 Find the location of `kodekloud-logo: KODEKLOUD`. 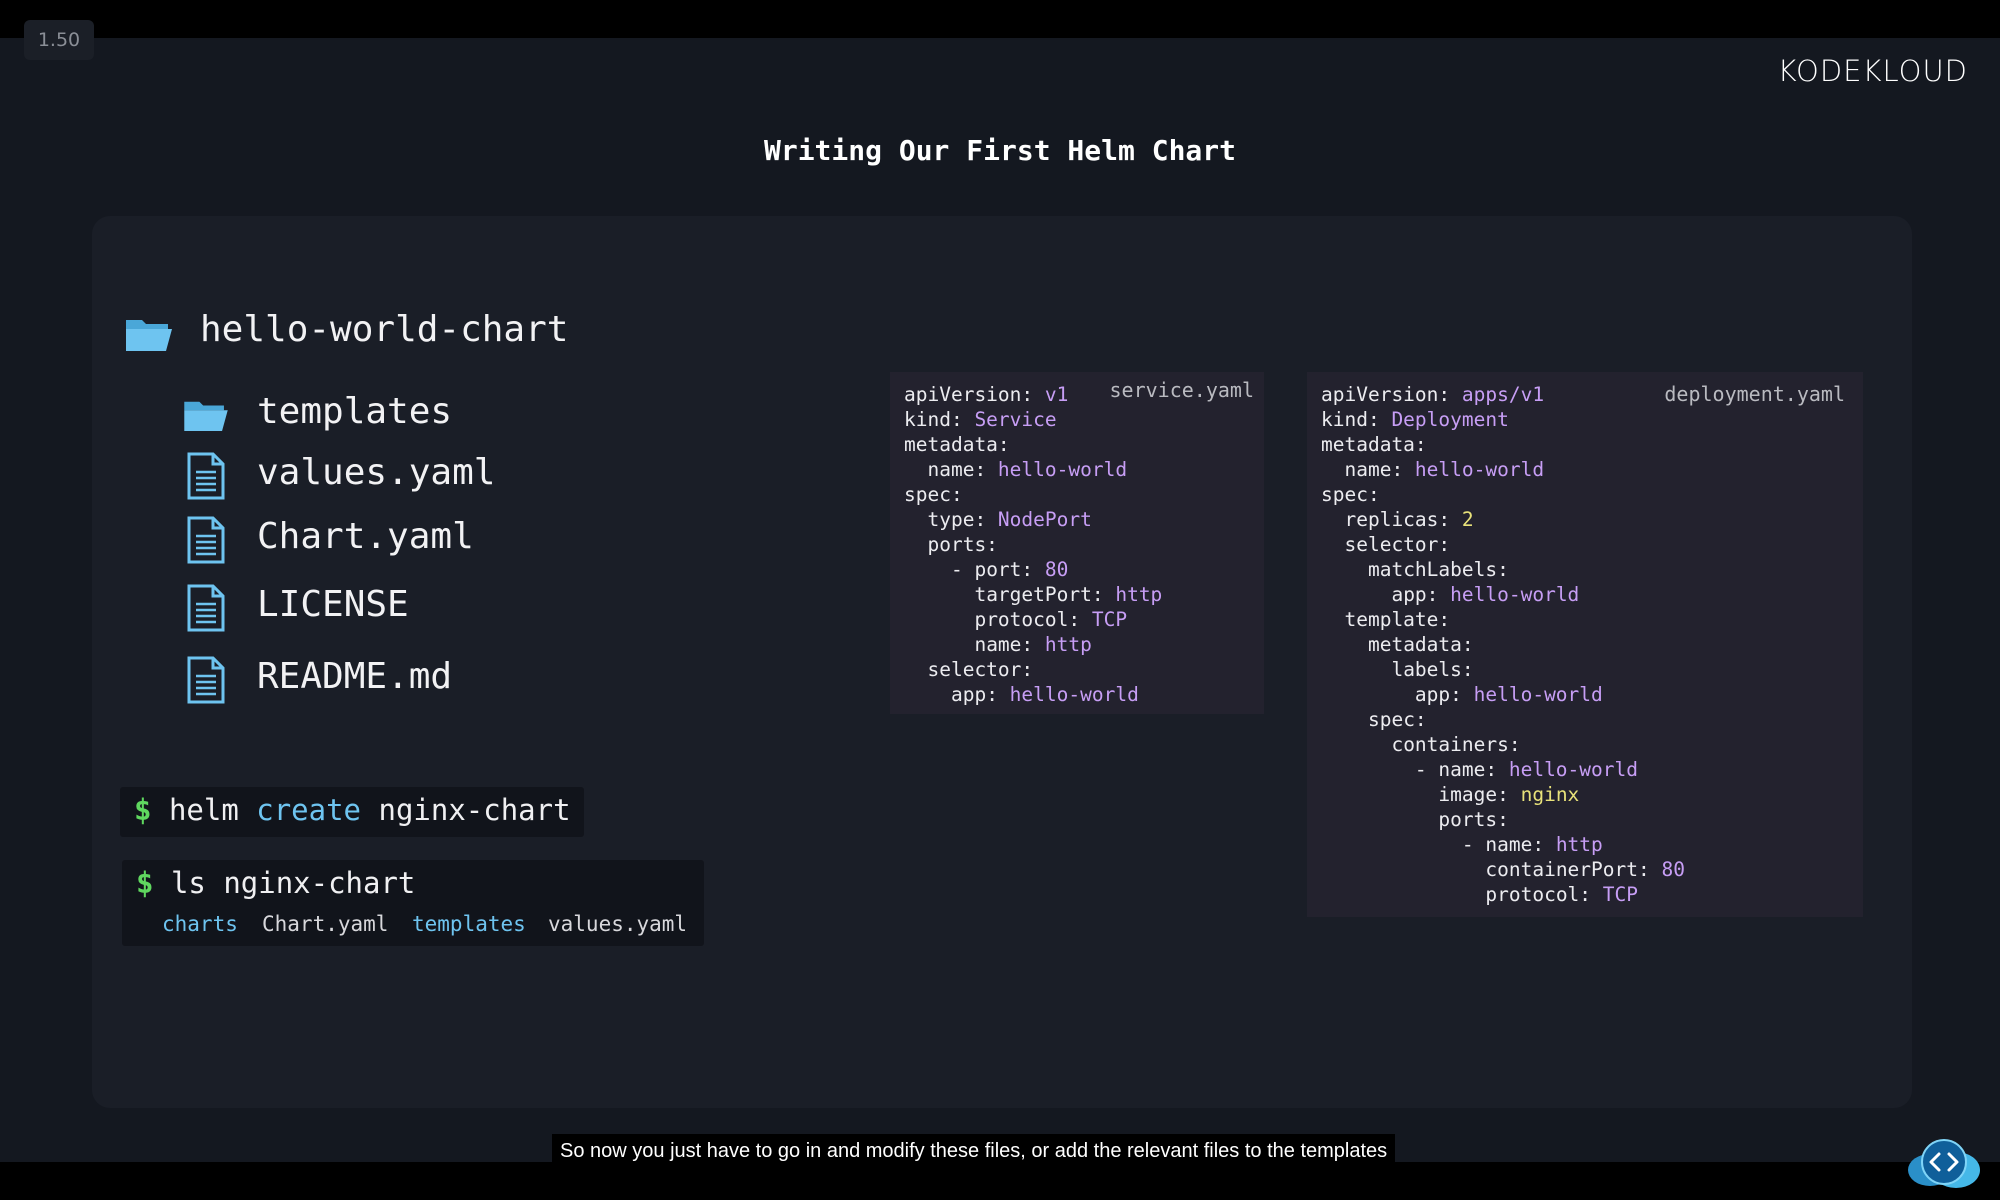

kodekloud-logo: KODEKLOUD is located at coordinates (1872, 71).